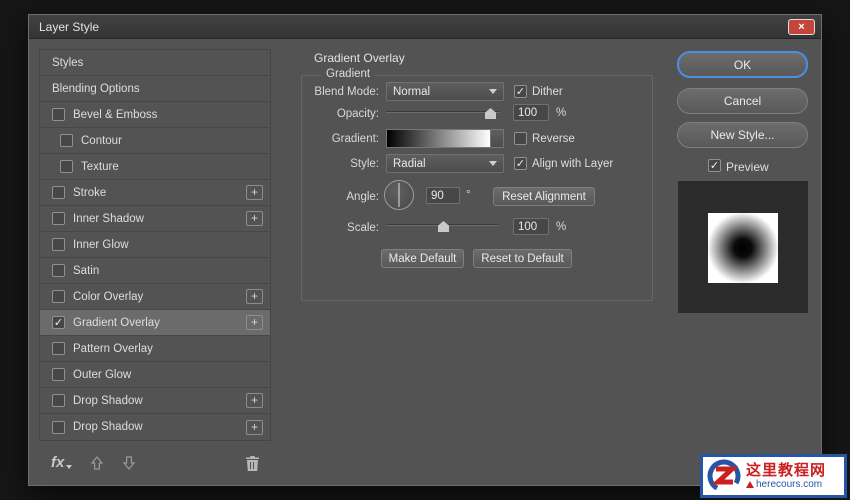  Describe the element at coordinates (724, 476) in the screenshot. I see `watermark-logo-icon` at that location.